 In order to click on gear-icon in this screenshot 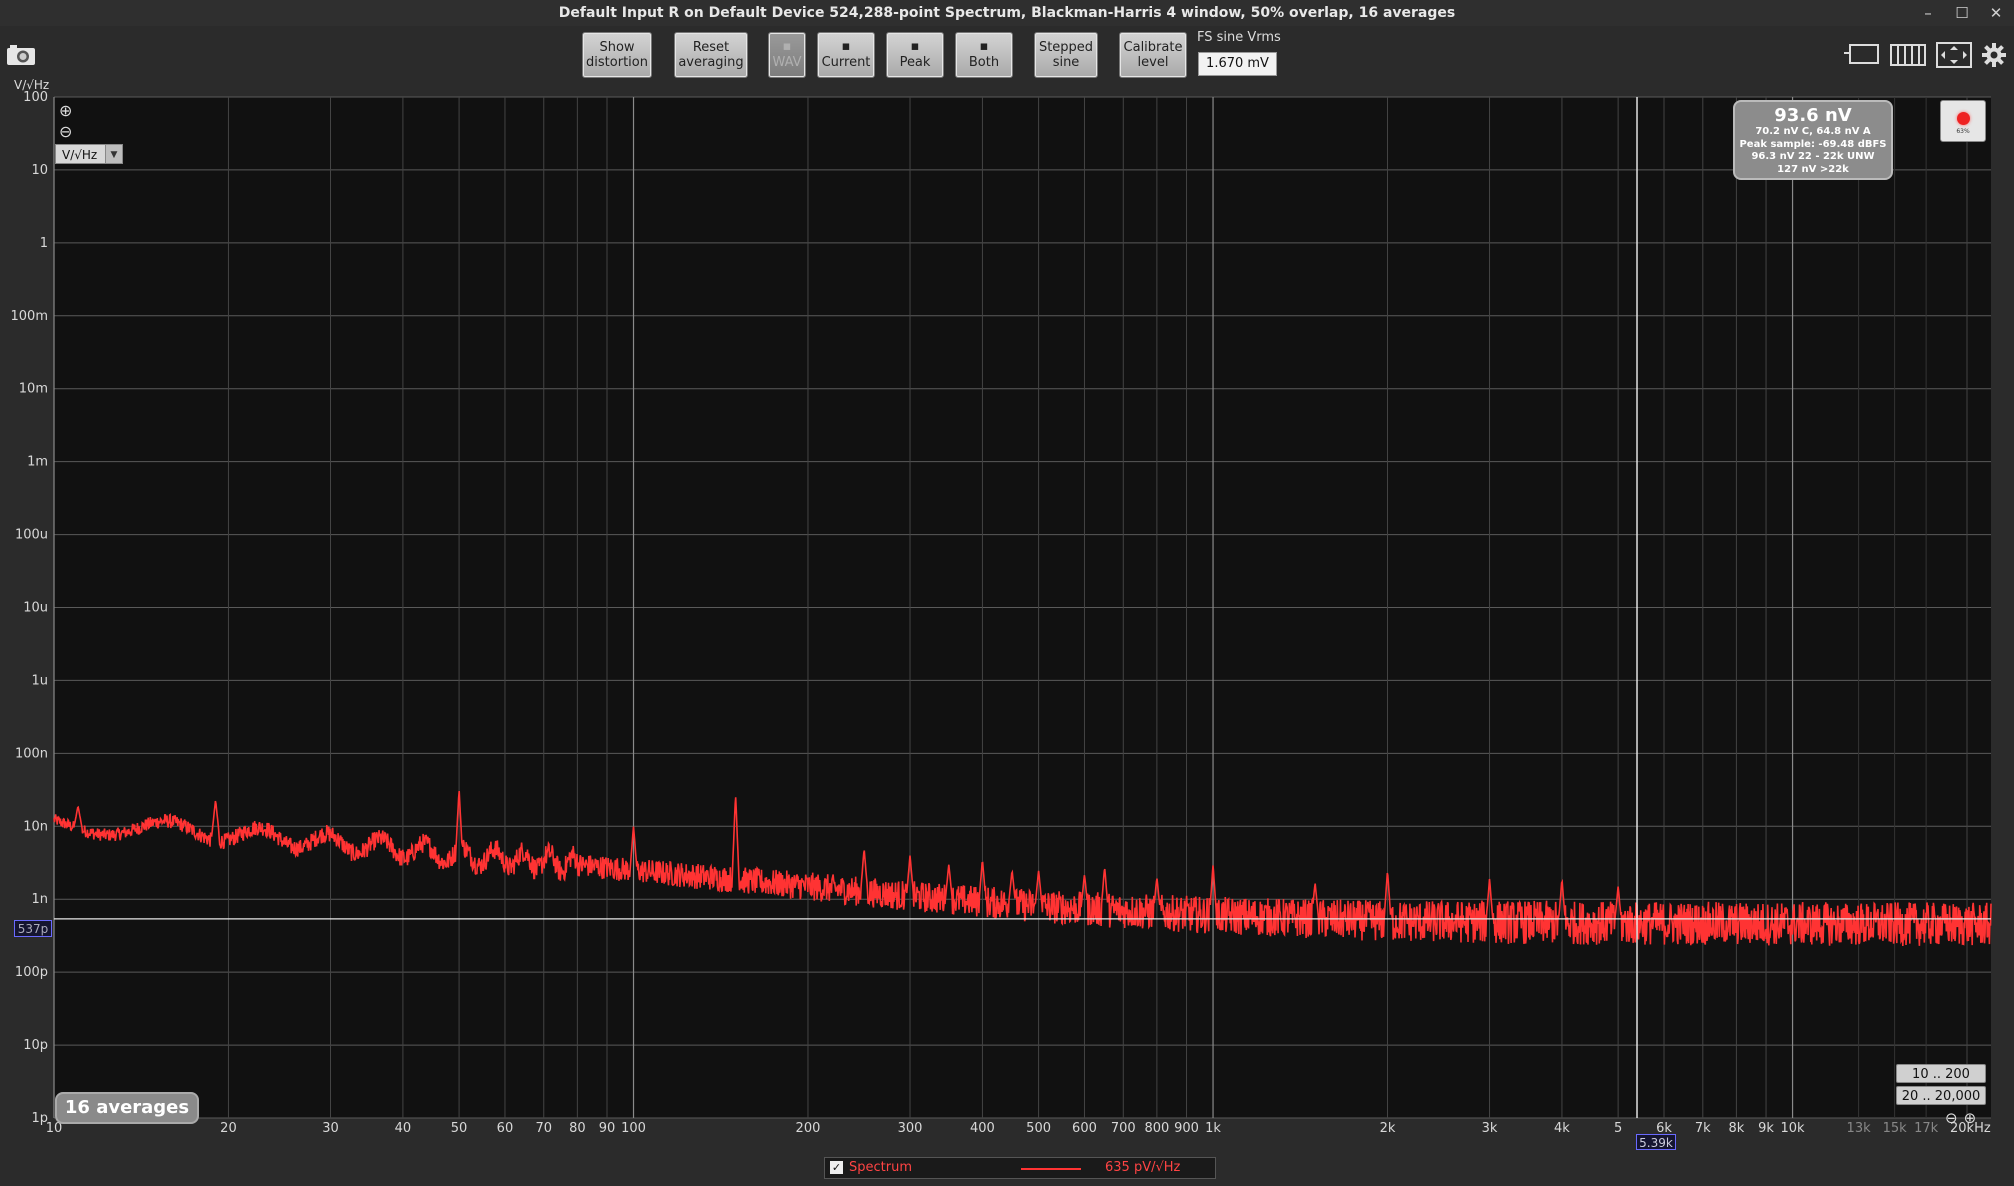, I will do `click(1994, 55)`.